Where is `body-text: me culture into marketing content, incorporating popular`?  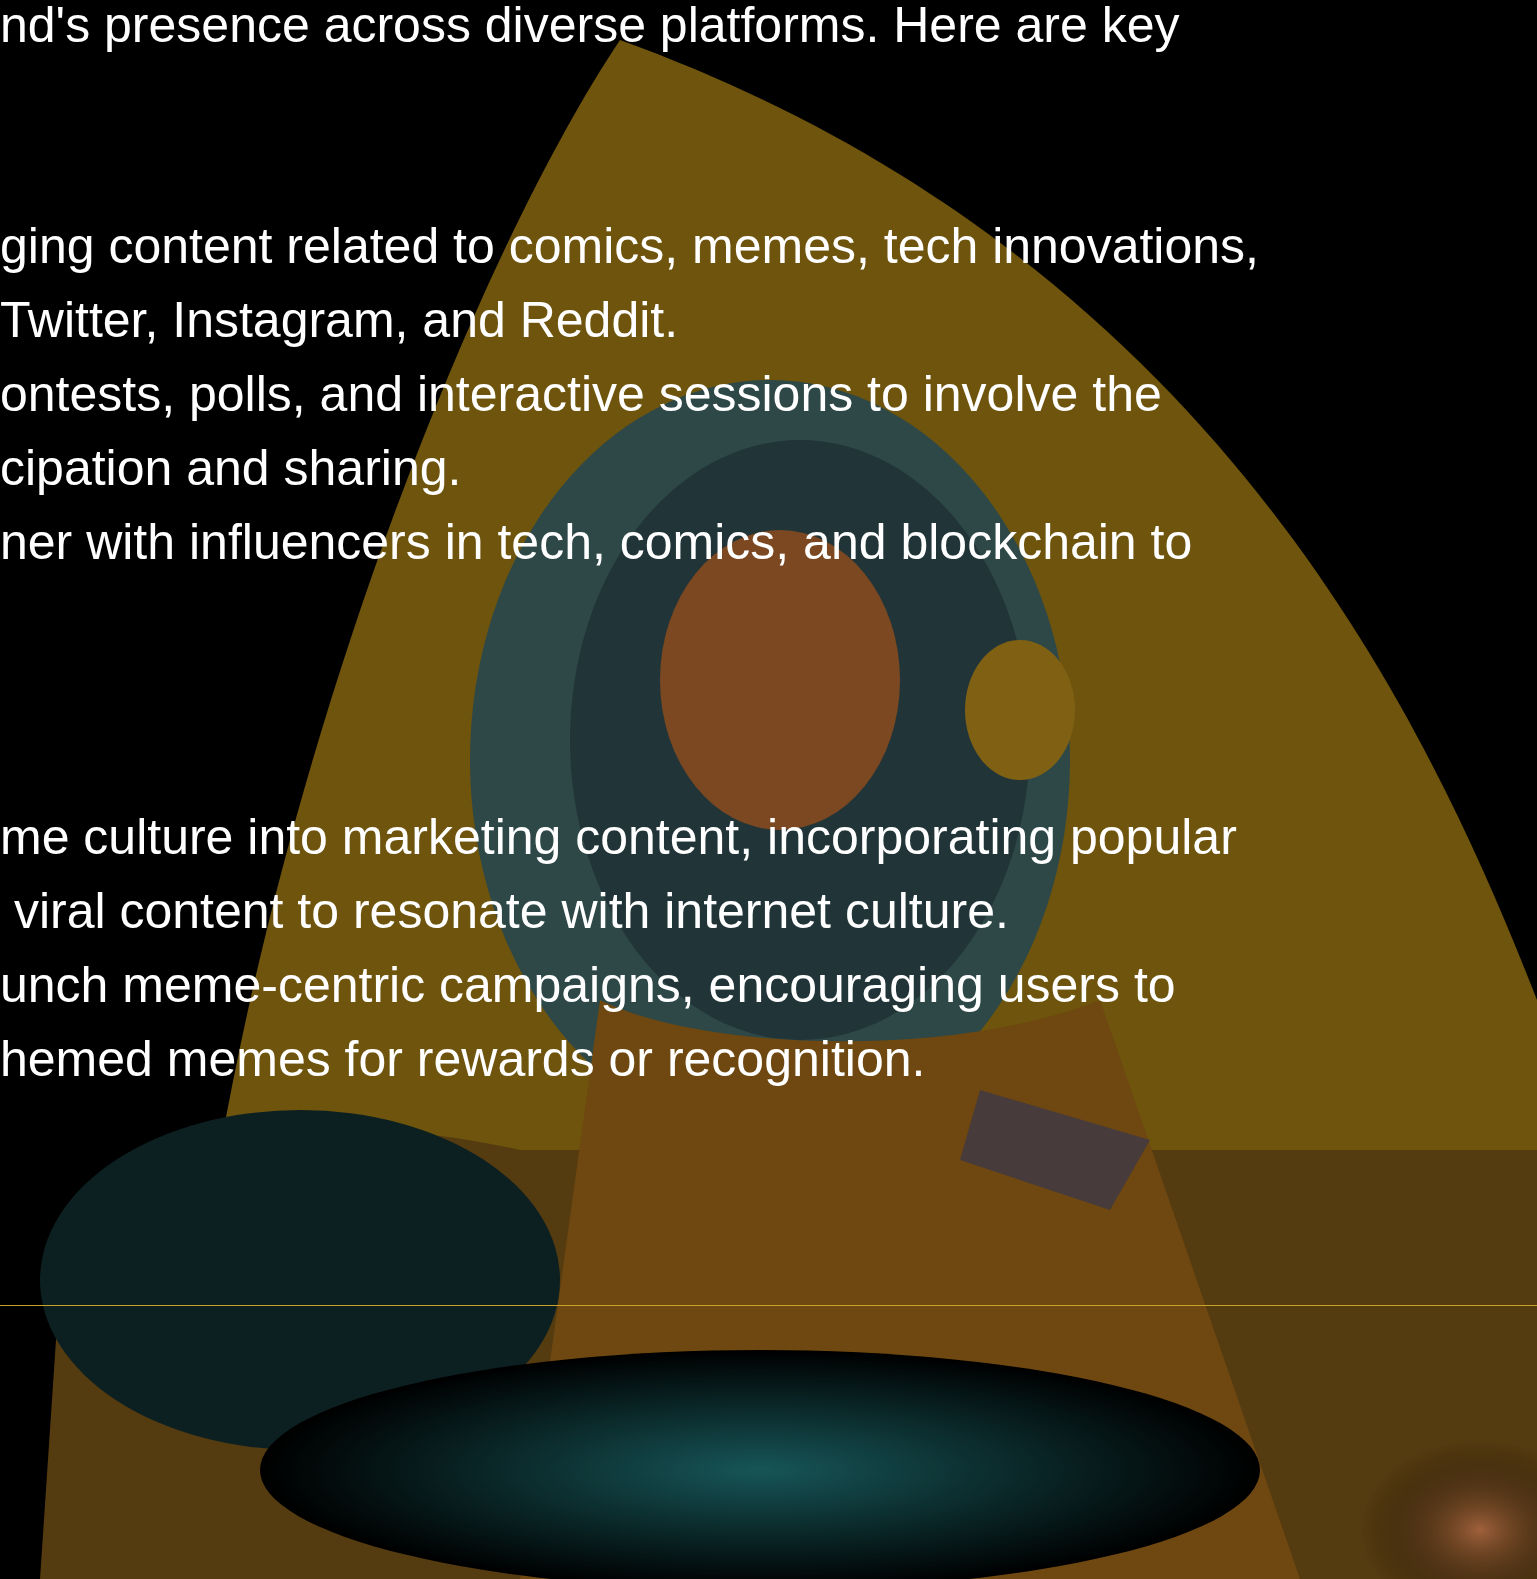
body-text: me culture into marketing content, incorporating popular is located at coordinates (618, 837).